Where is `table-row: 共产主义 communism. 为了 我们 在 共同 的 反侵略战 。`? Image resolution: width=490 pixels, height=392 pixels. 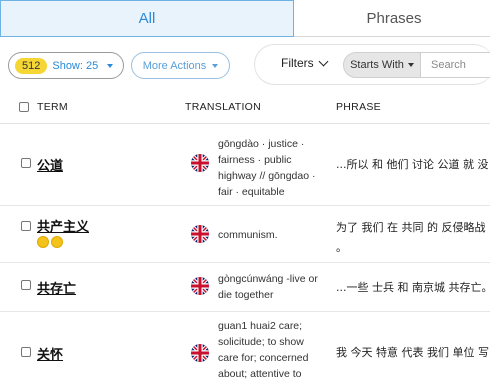 table-row: 共产主义 communism. 为了 我们 在 共同 的 反侵略战 。 is located at coordinates (245, 235).